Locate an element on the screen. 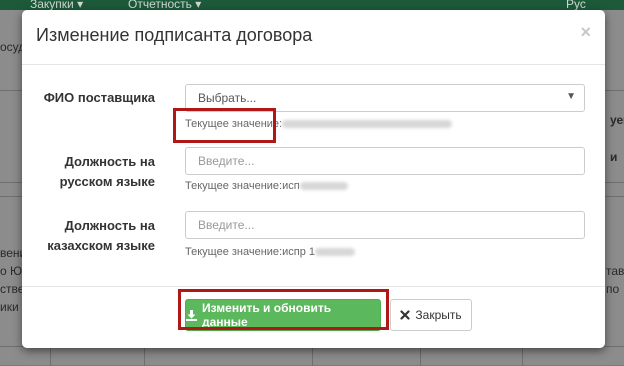  position-ru-current-value: Текущее значение:исп is located at coordinates (266, 186).